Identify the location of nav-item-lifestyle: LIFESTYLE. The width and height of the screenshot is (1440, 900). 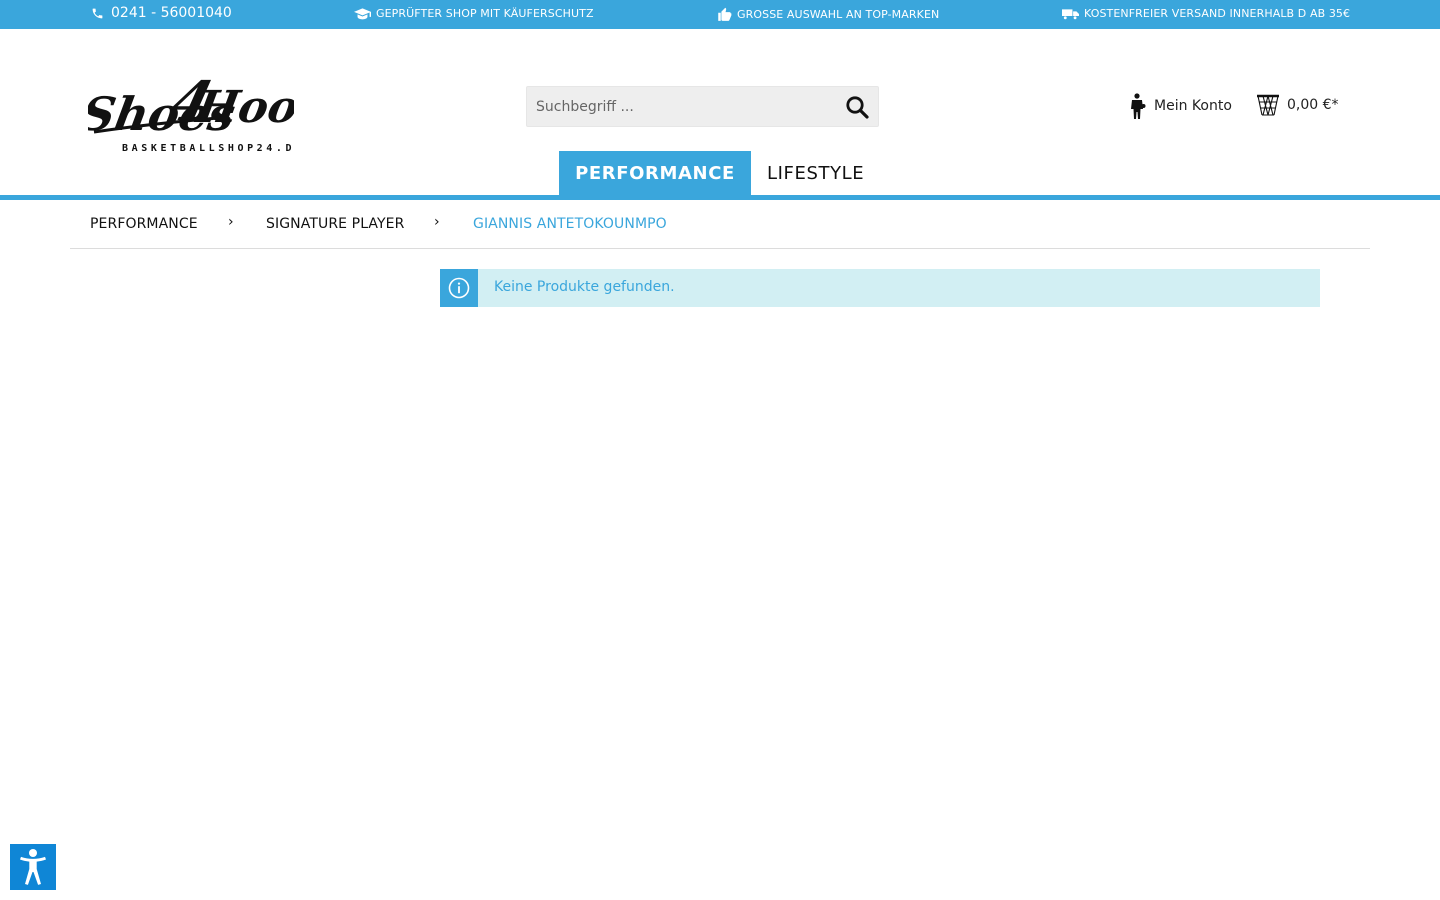
(815, 173).